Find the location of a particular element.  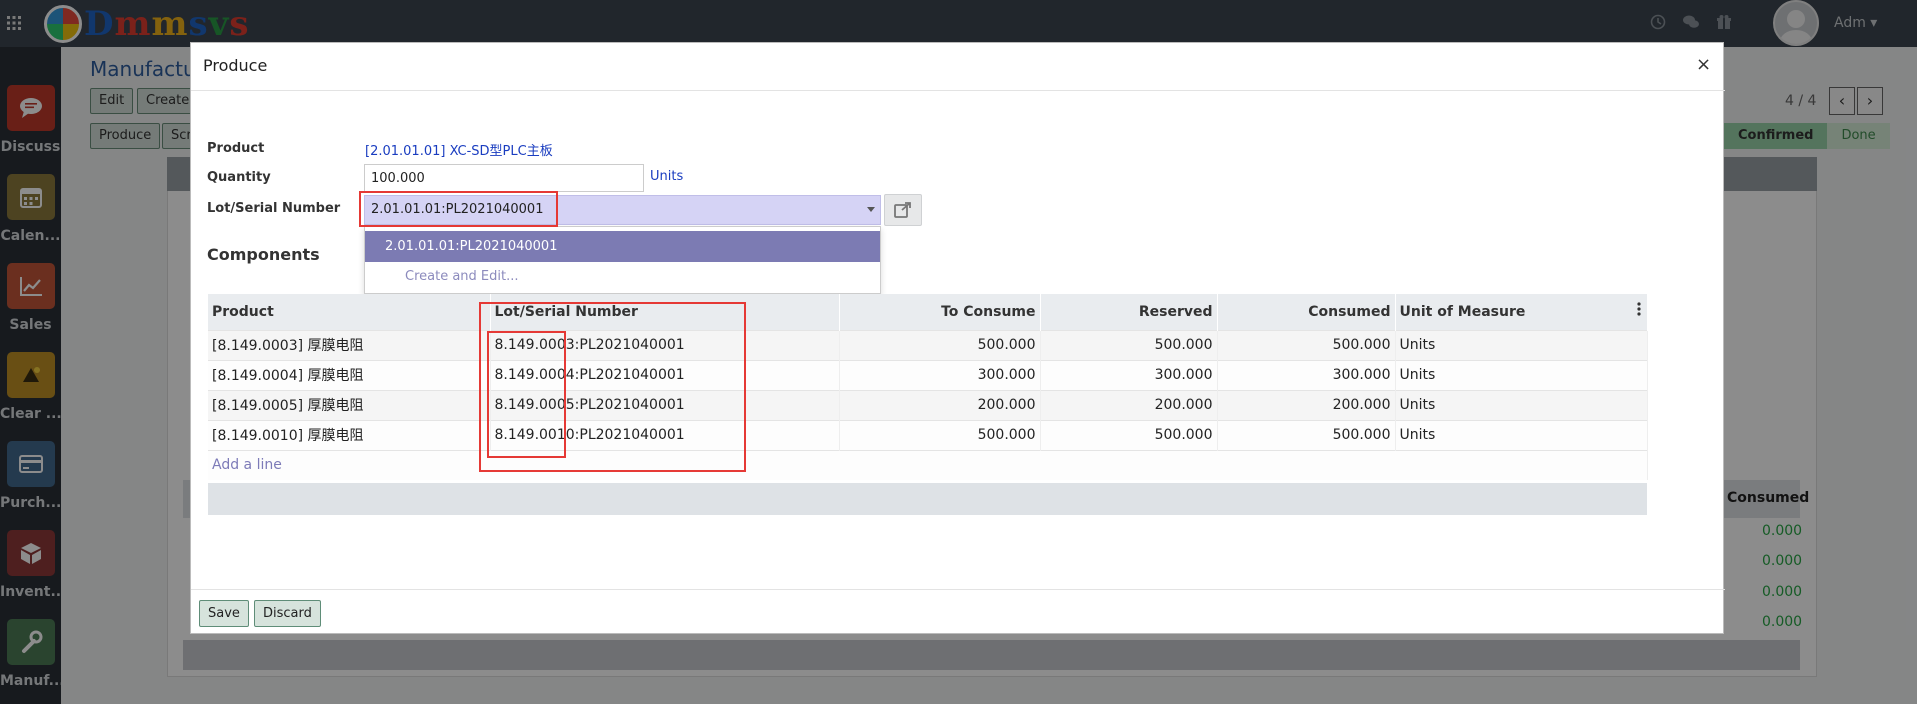

cell-to-consume: 200.000 is located at coordinates (940, 404).